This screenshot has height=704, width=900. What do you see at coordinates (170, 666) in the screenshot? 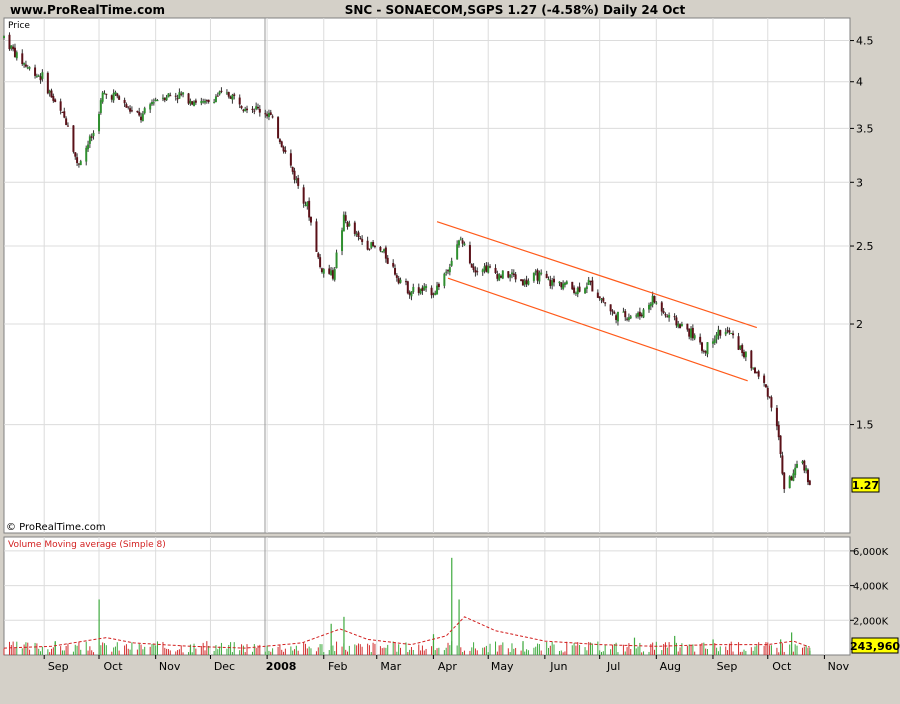
I see `x-tick-label: Nov` at bounding box center [170, 666].